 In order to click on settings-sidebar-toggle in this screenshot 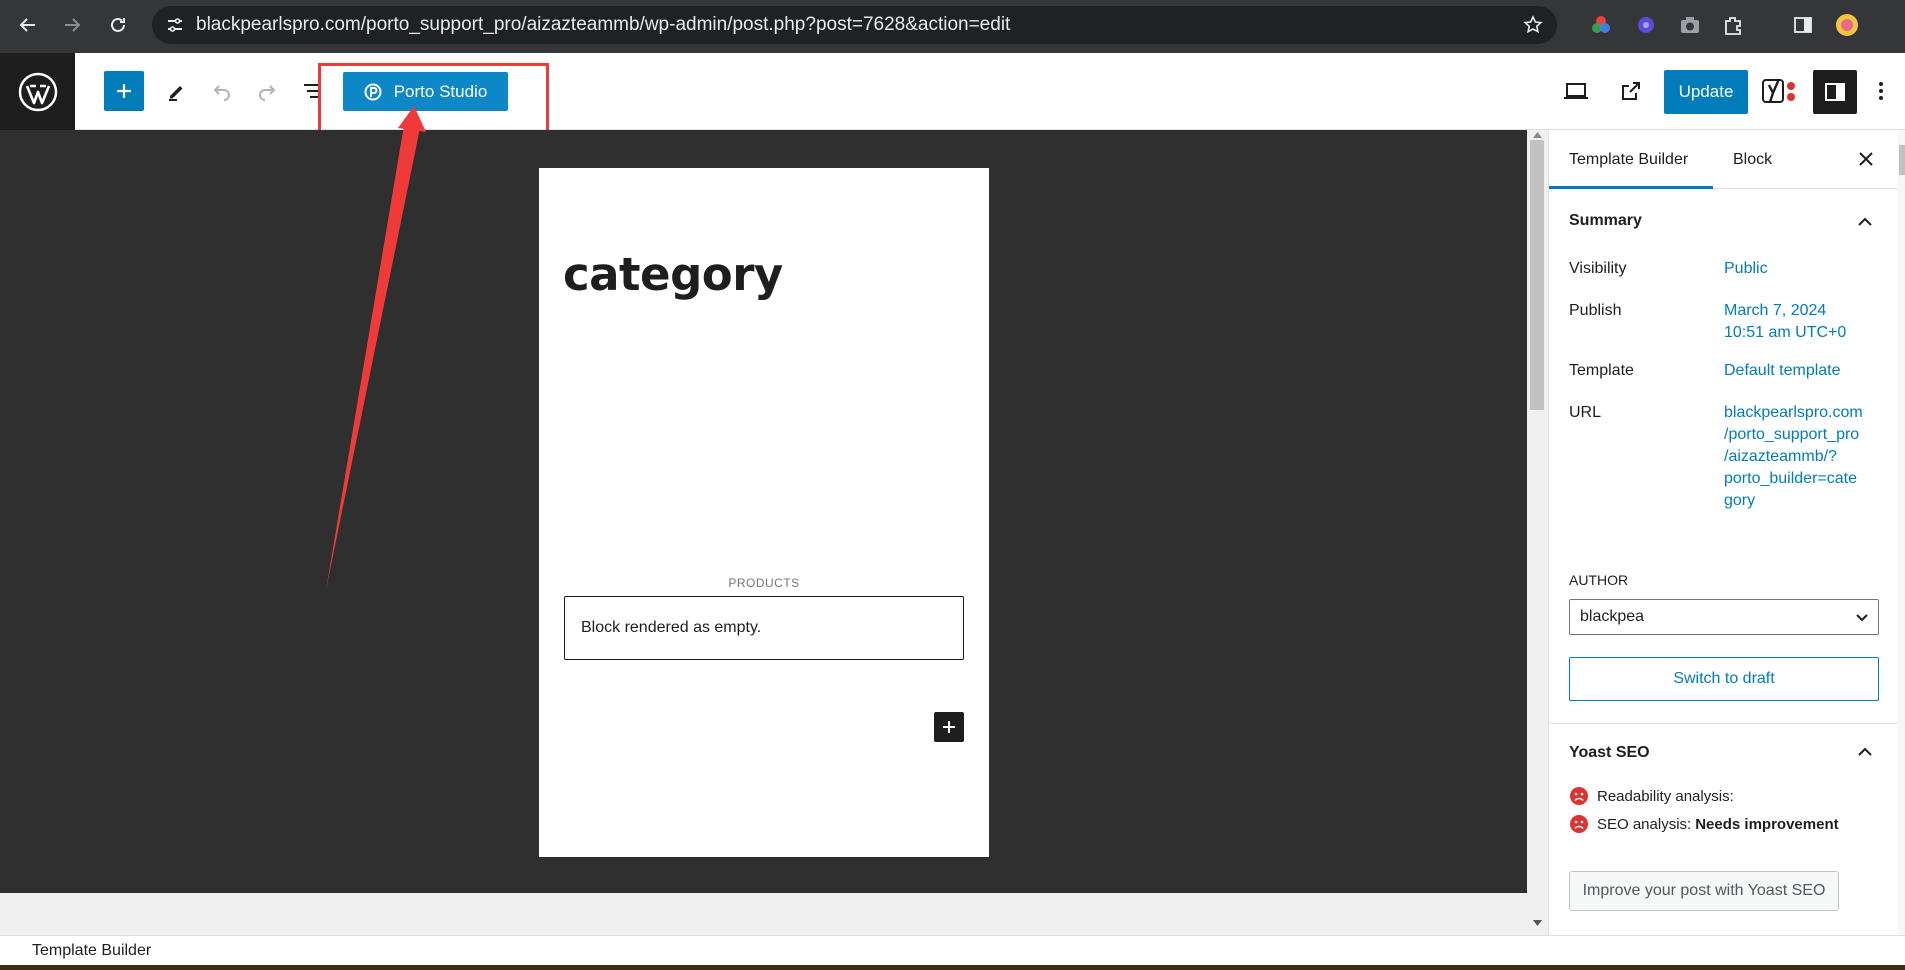, I will do `click(1835, 92)`.